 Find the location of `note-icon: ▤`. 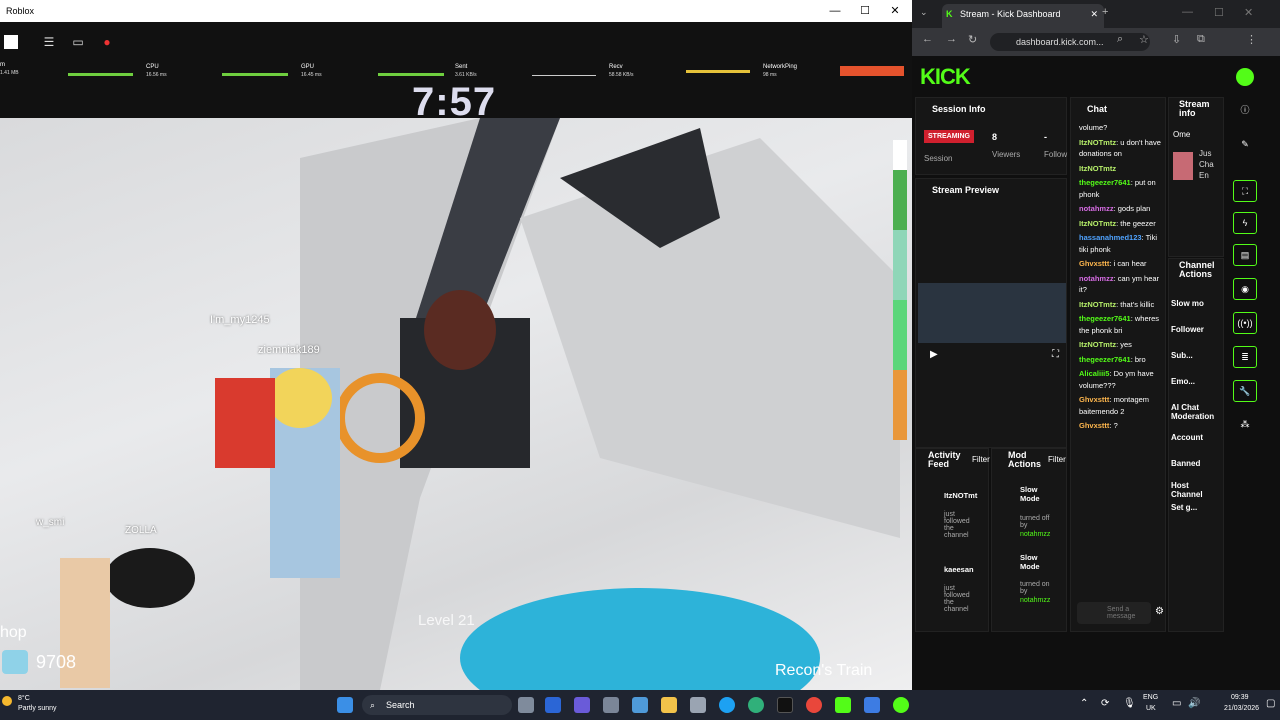

note-icon: ▤ is located at coordinates (1245, 255).